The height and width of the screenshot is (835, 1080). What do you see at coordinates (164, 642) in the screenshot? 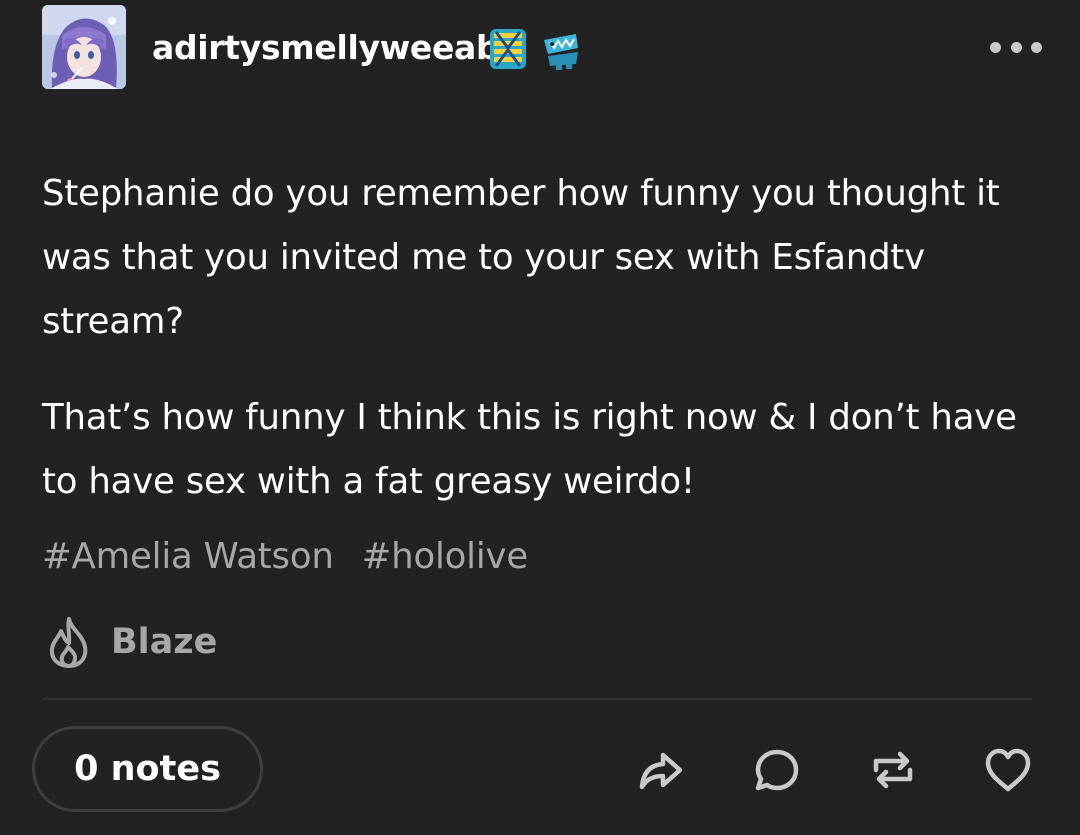
I see `blaze-label: Blaze` at bounding box center [164, 642].